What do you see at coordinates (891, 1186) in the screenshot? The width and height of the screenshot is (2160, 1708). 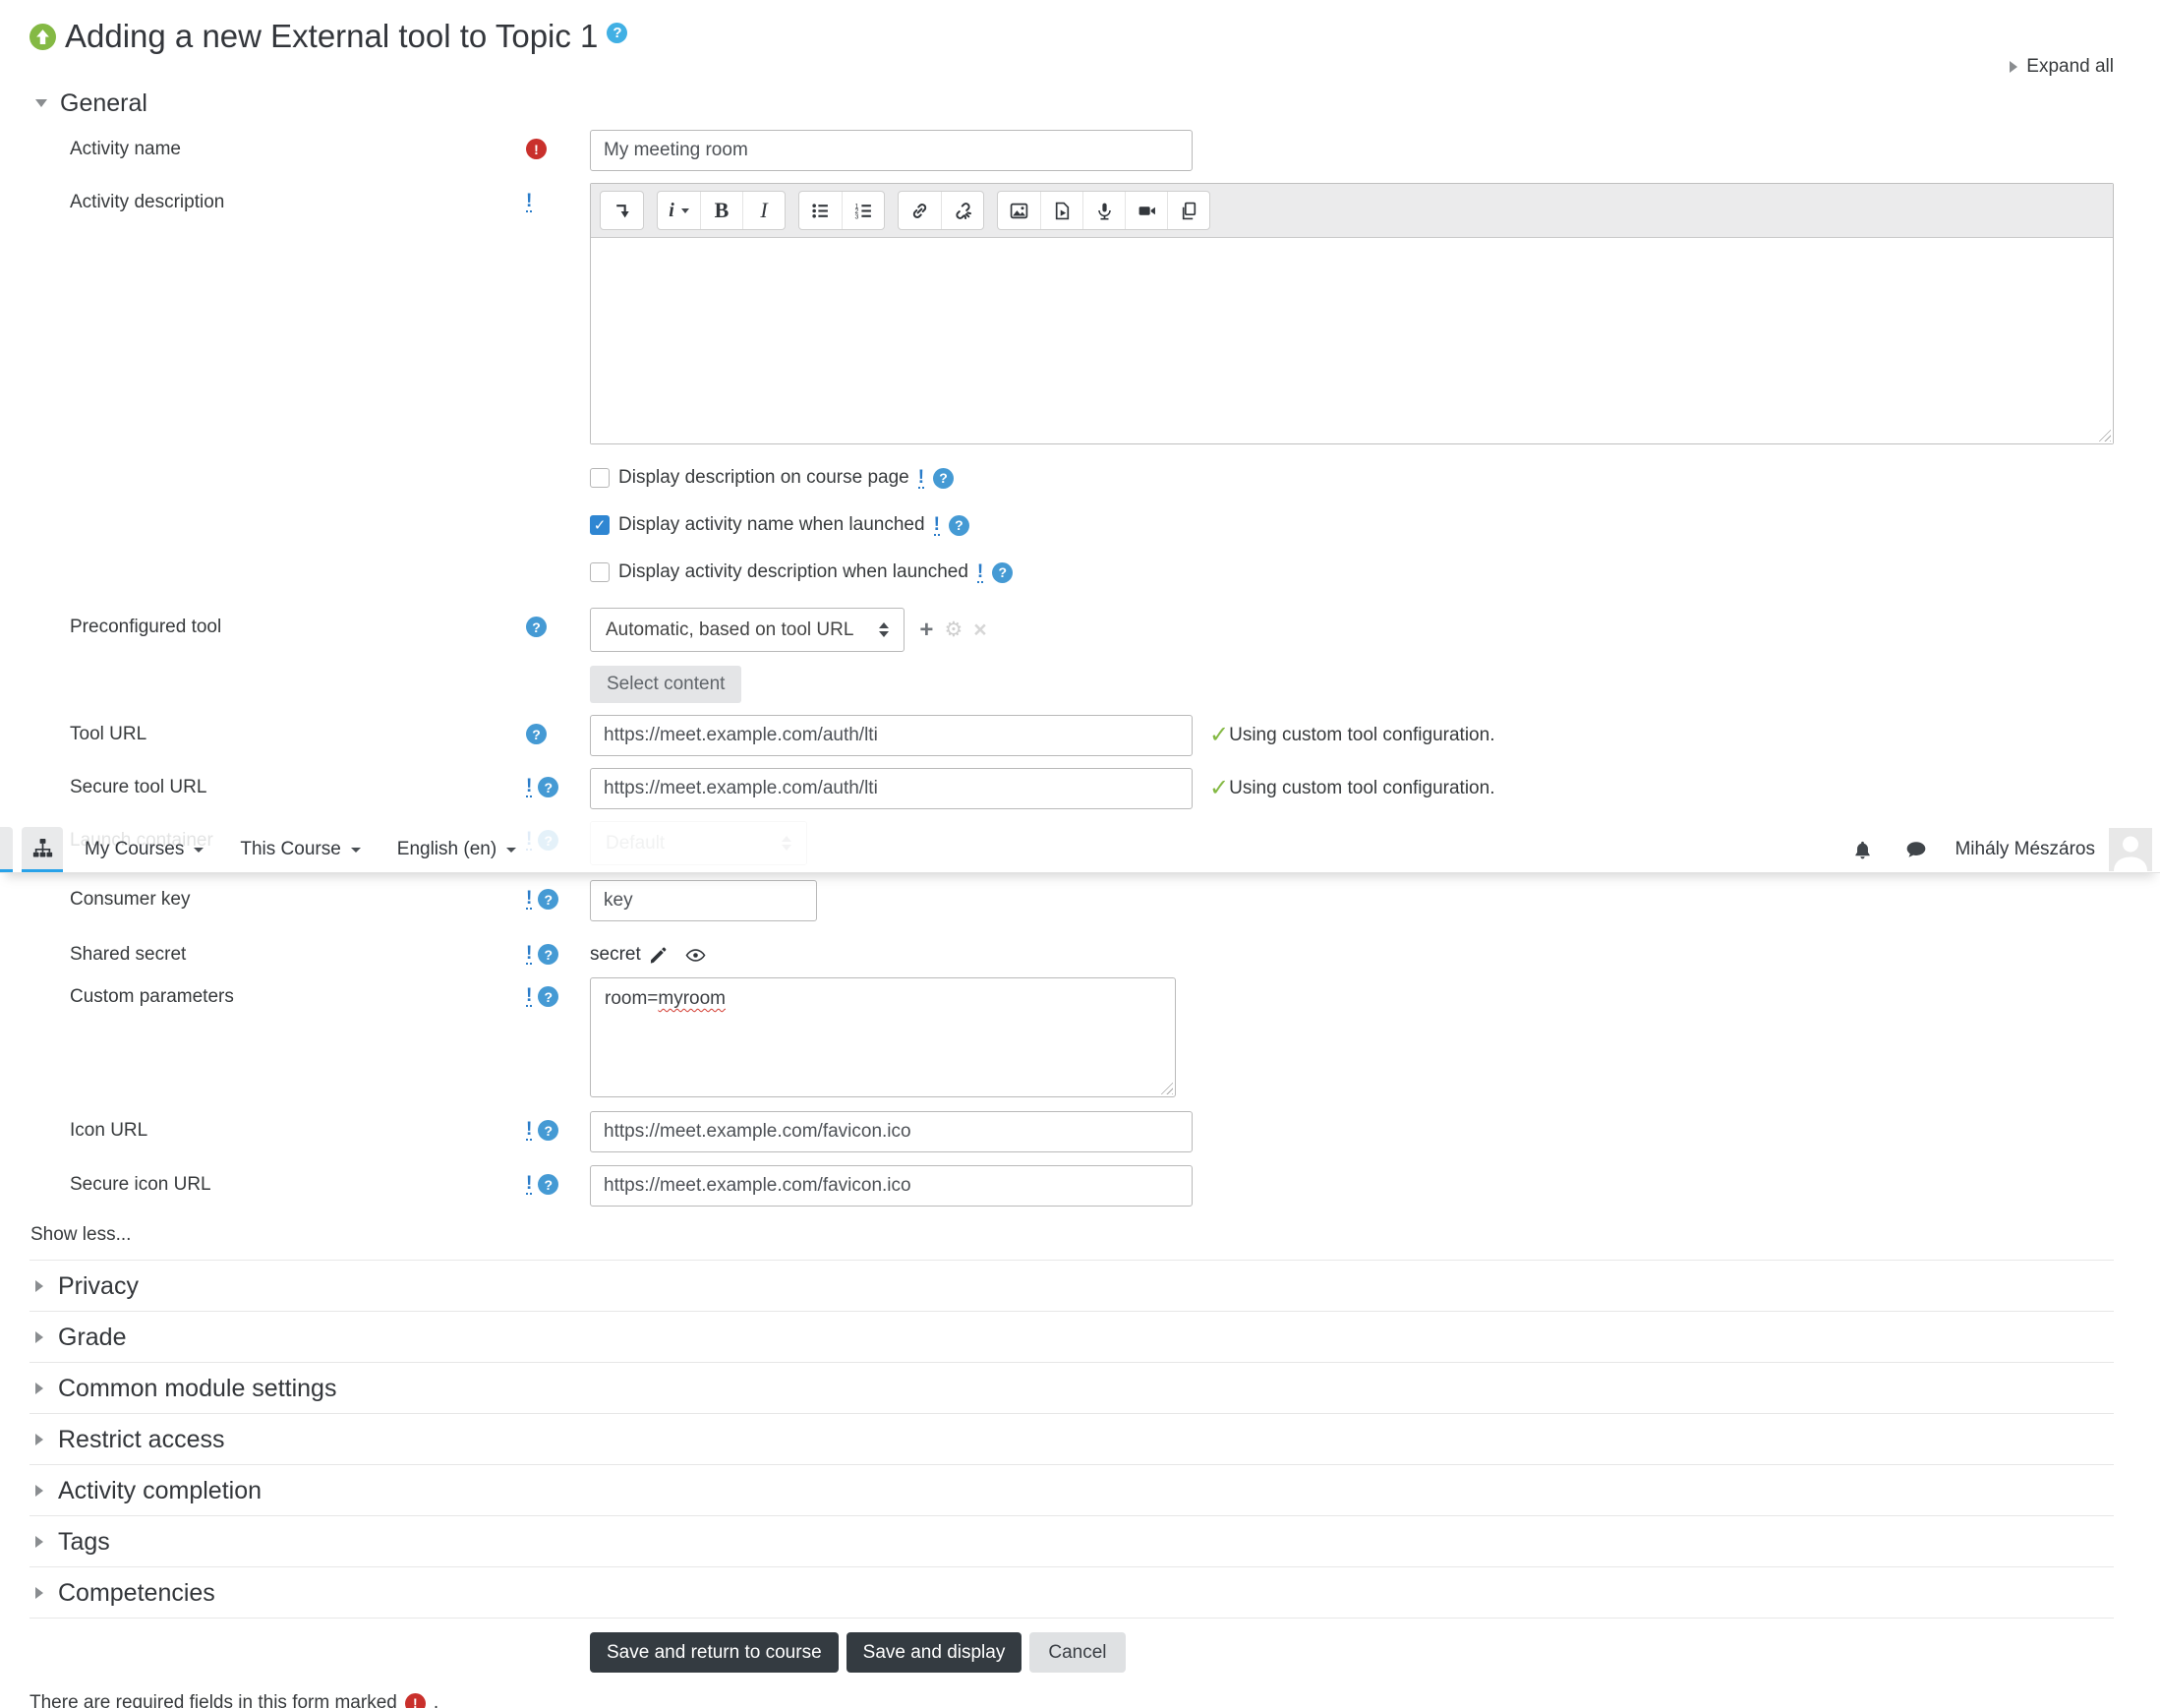 I see `secure-icon-url-input` at bounding box center [891, 1186].